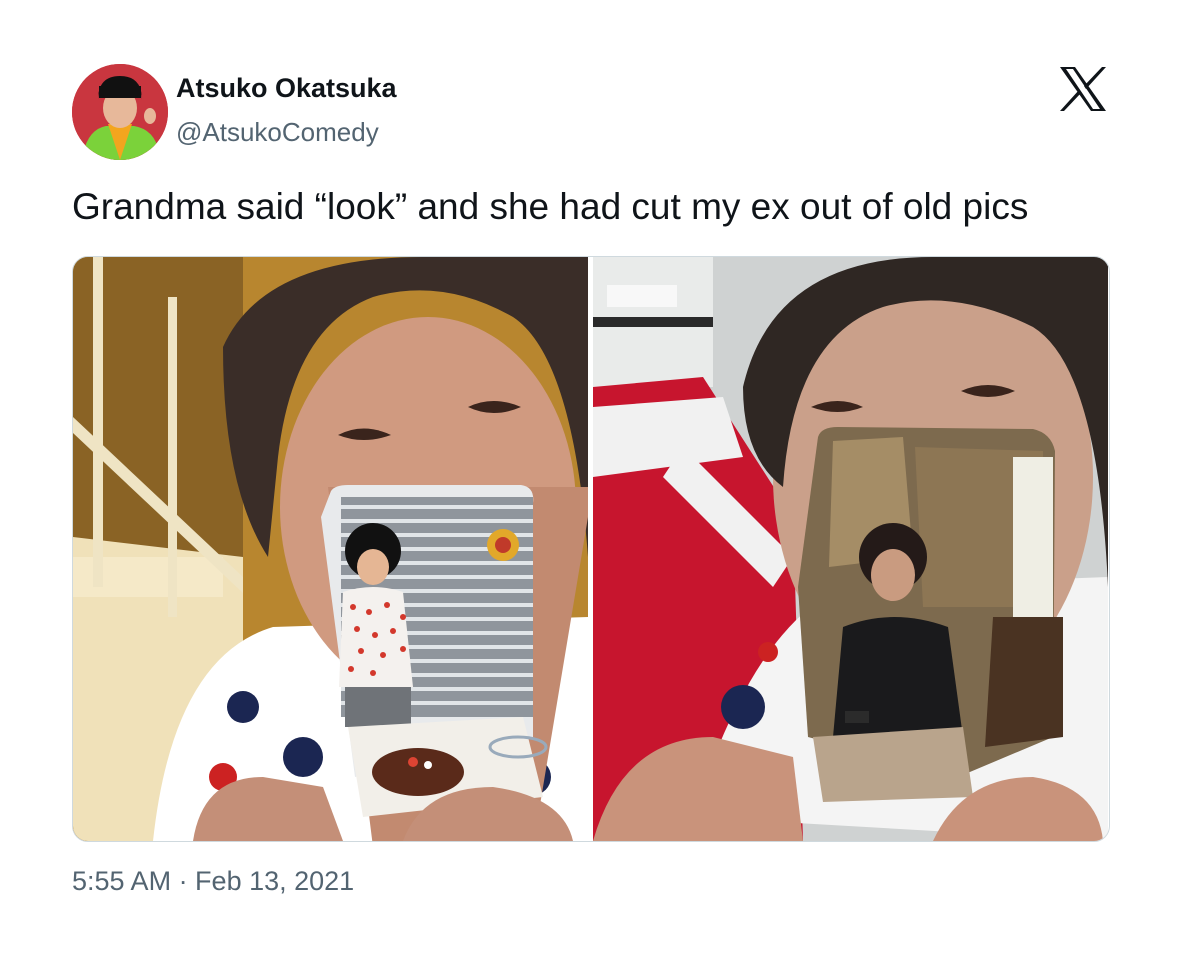 This screenshot has height=968, width=1180. I want to click on author-name: Atsuko Okatsuka, so click(286, 88).